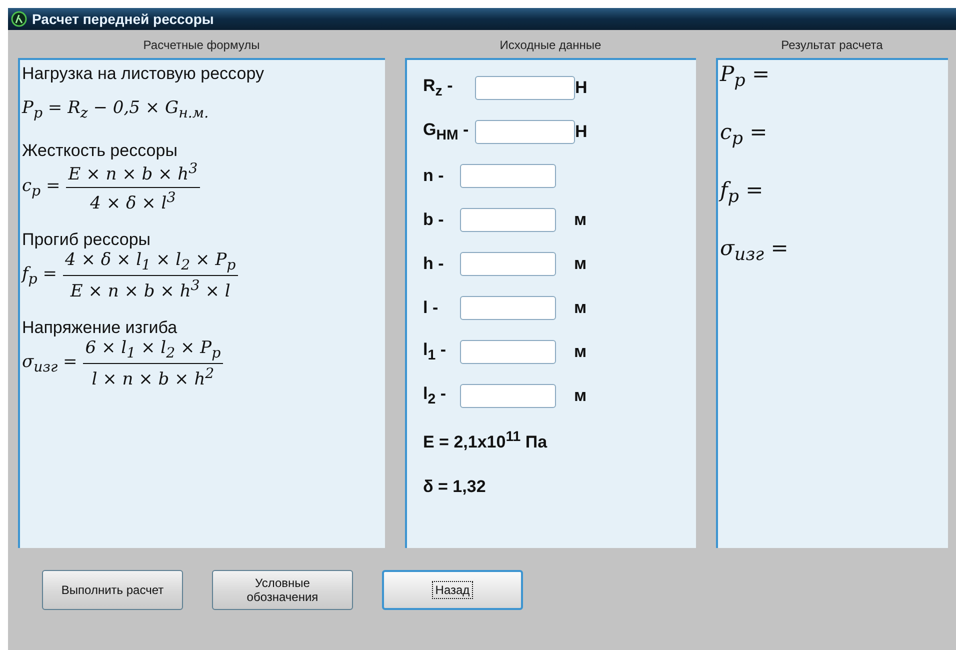 The width and height of the screenshot is (956, 650). What do you see at coordinates (745, 78) in the screenshot?
I see `result-label: P$_{p}$ =` at bounding box center [745, 78].